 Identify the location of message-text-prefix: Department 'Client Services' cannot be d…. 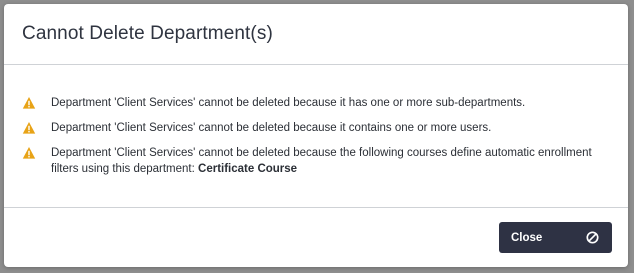
(321, 161).